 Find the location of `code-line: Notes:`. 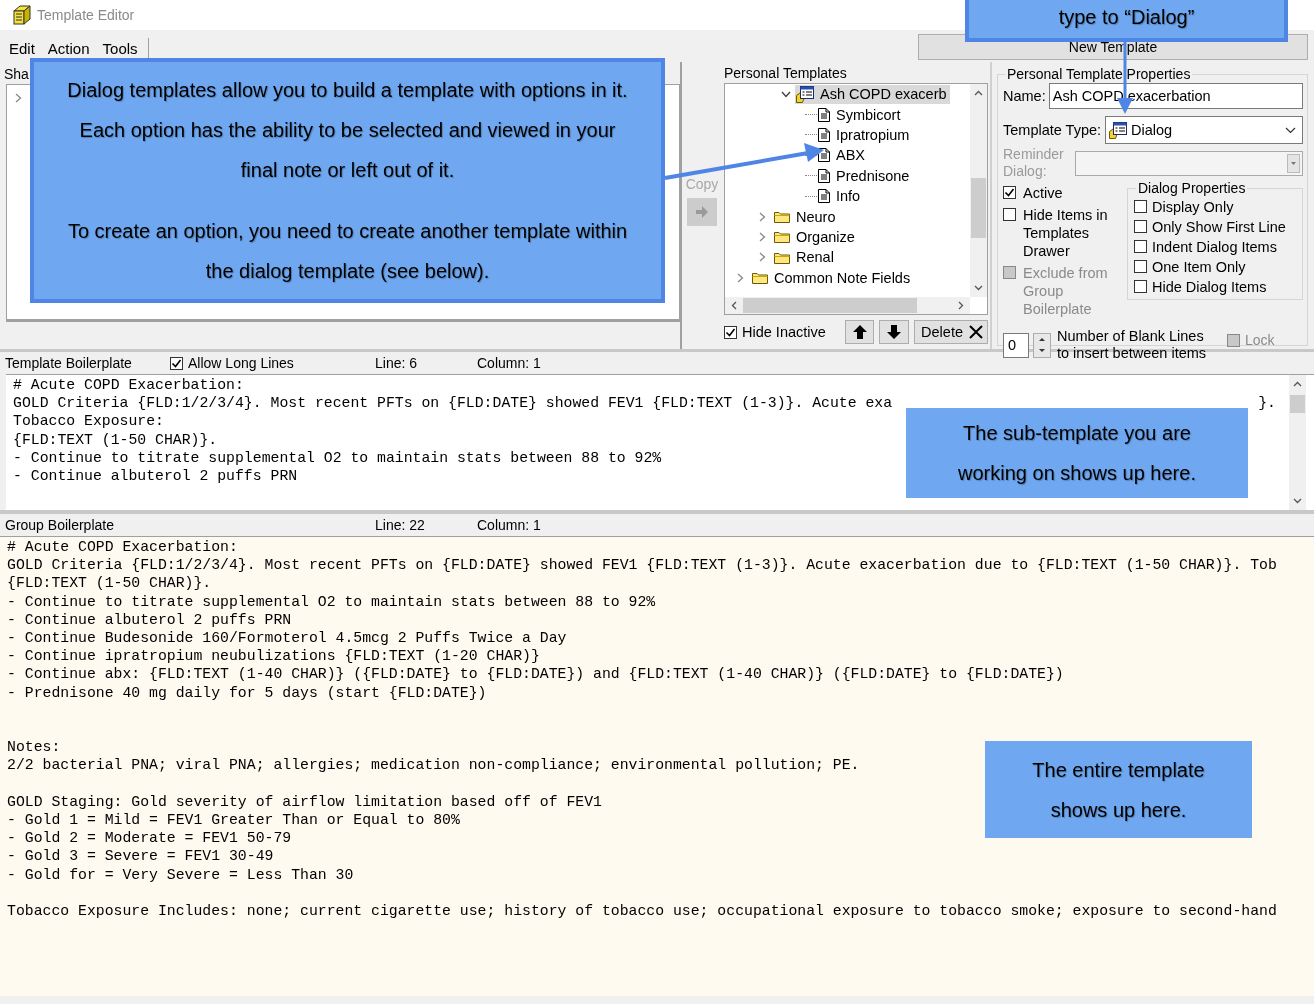

code-line: Notes: is located at coordinates (34, 747).